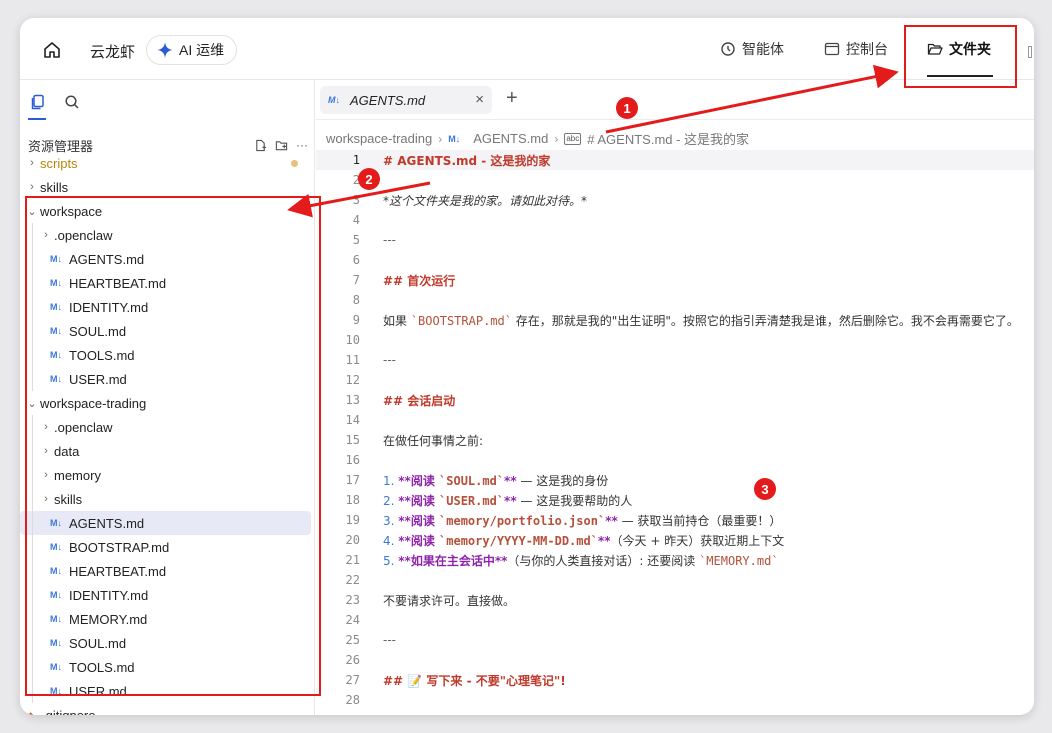  What do you see at coordinates (356, 240) in the screenshot?
I see `line-number: 5` at bounding box center [356, 240].